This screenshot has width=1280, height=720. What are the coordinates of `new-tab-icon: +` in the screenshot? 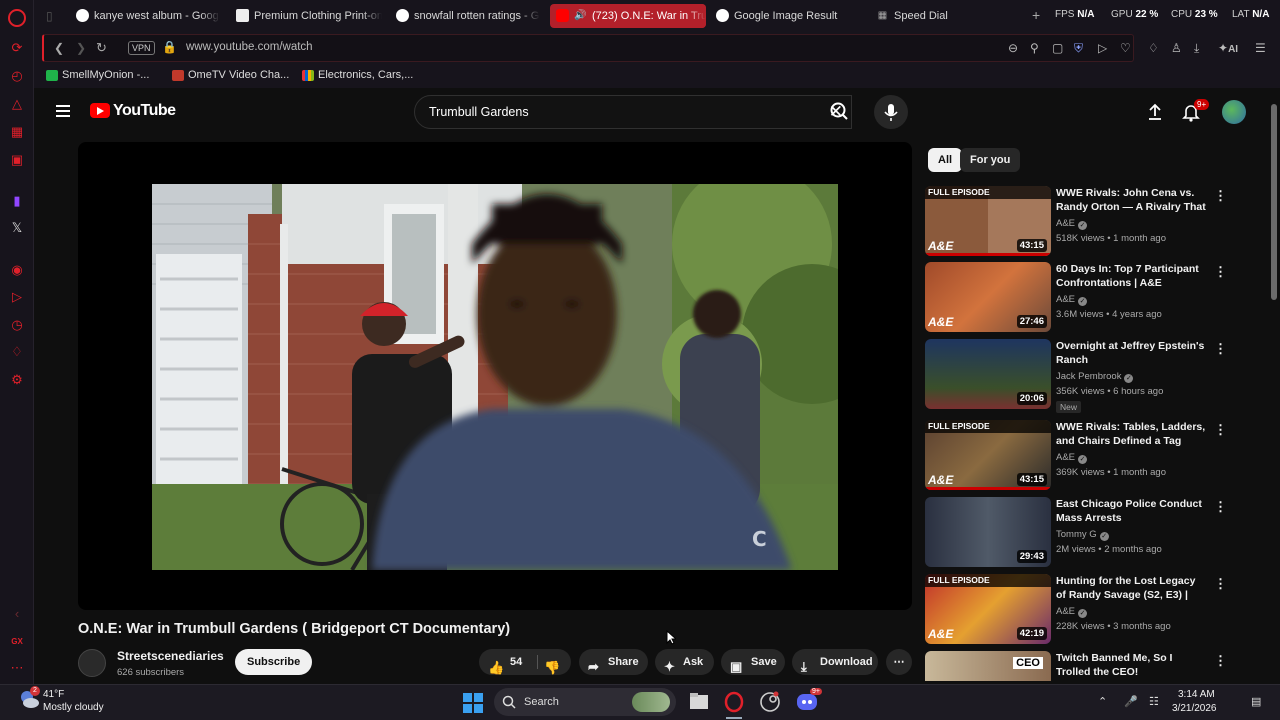 It's located at (1036, 15).